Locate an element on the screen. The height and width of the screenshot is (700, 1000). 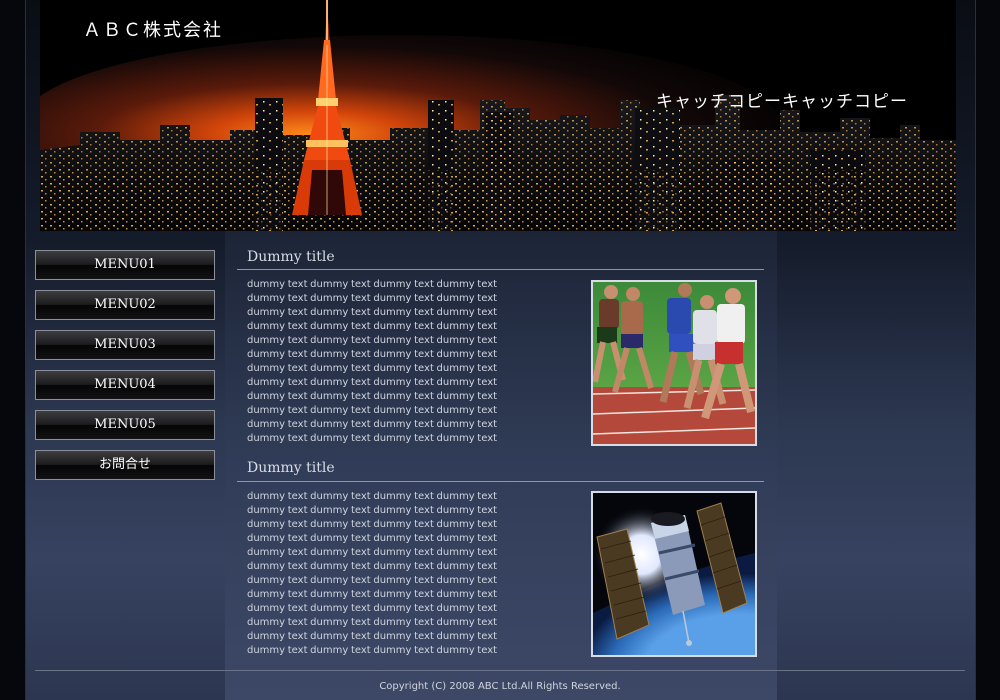
menu-item-menu02: MENU02 is located at coordinates (125, 305).